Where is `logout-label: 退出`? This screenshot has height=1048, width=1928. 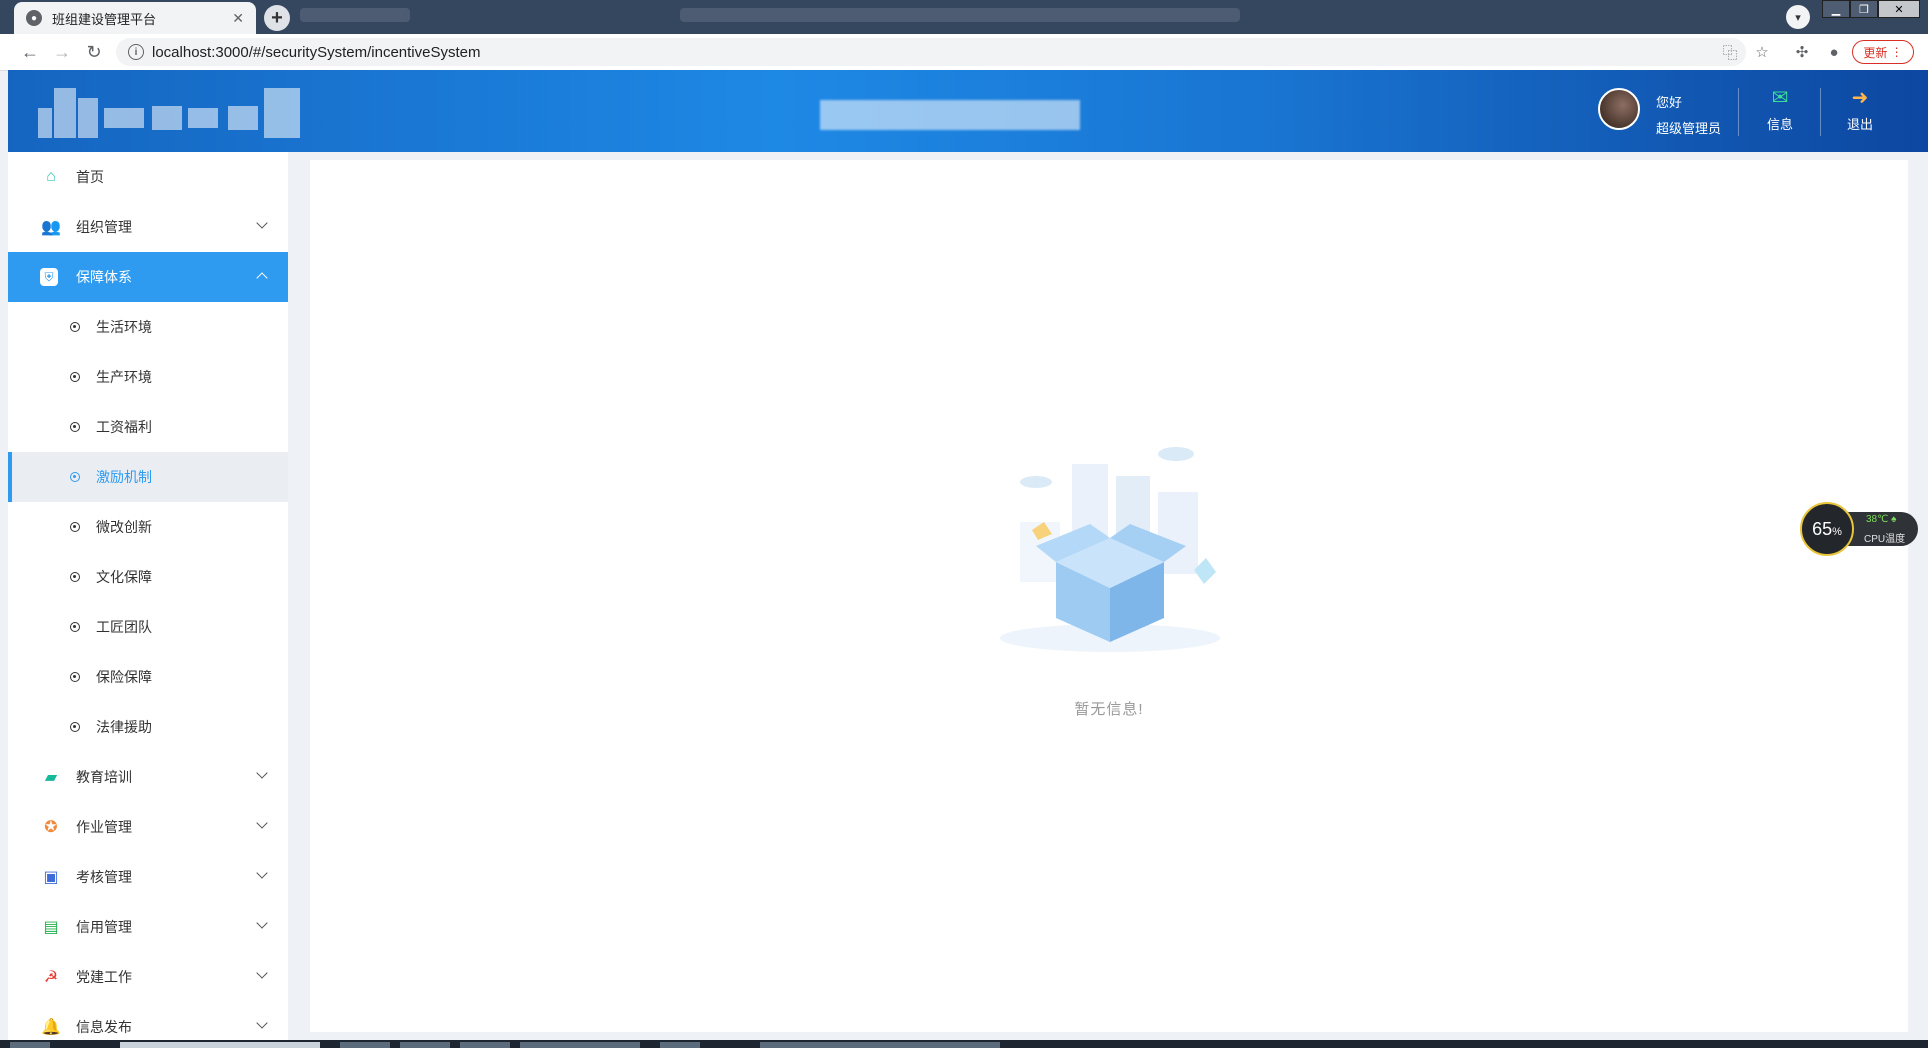 logout-label: 退出 is located at coordinates (1859, 124).